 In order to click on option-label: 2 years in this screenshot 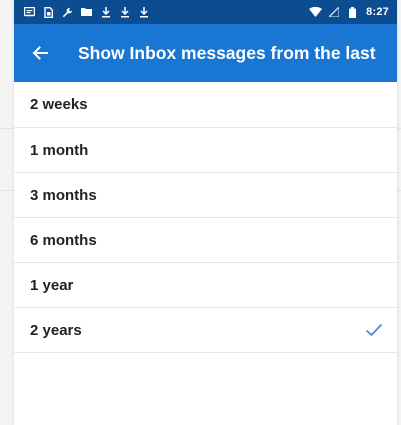, I will do `click(56, 330)`.